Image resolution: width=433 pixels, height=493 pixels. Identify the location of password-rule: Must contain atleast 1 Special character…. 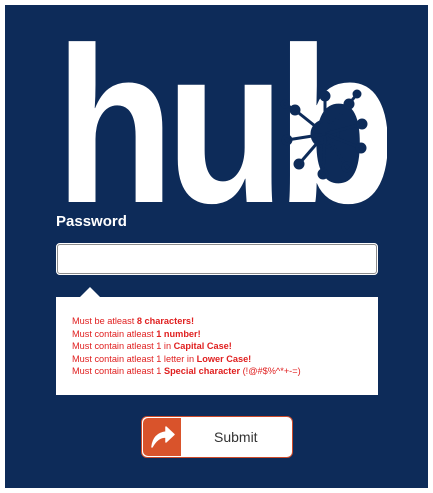
(186, 371).